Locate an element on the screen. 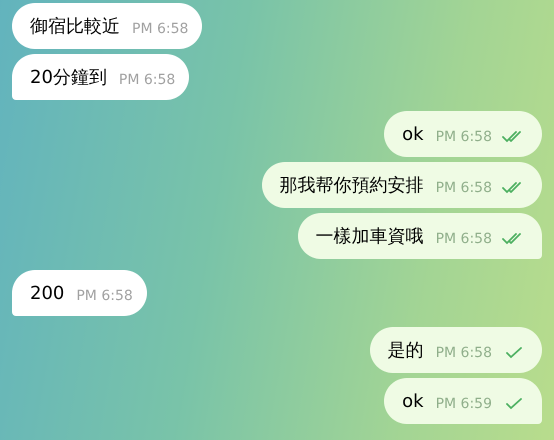  message-text: 御宿比較近 is located at coordinates (75, 26).